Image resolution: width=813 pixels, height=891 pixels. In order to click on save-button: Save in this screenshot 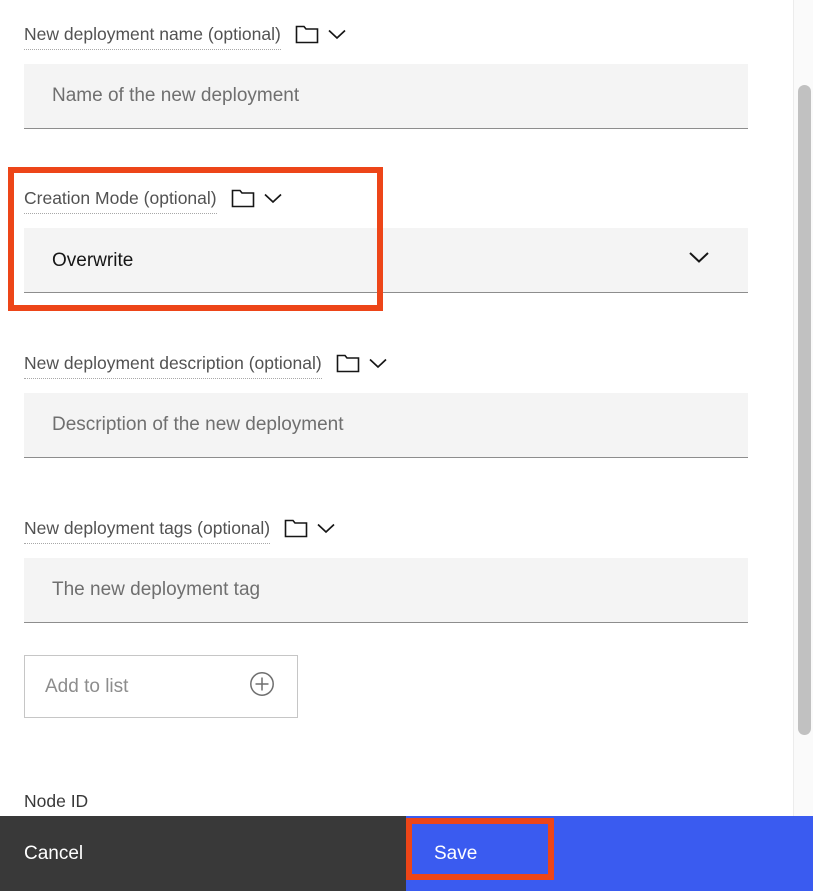, I will do `click(609, 853)`.